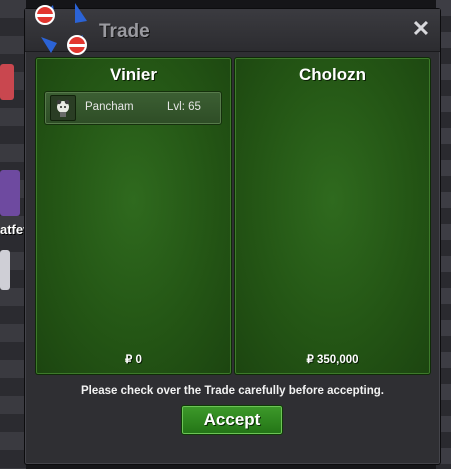 Image resolution: width=451 pixels, height=469 pixels. What do you see at coordinates (332, 360) in the screenshot?
I see `right-money-offer: ₽ 350,000` at bounding box center [332, 360].